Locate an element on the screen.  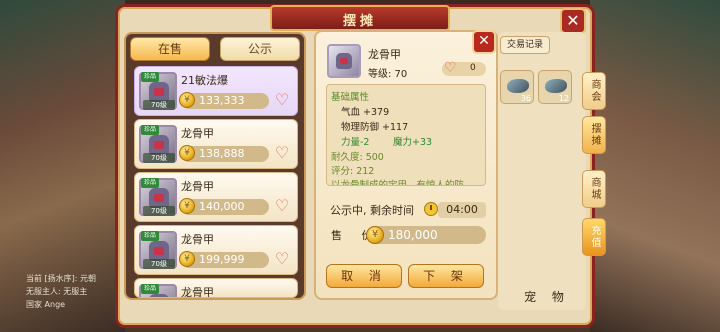
remaining-time: 04:00 is located at coordinates (462, 210).